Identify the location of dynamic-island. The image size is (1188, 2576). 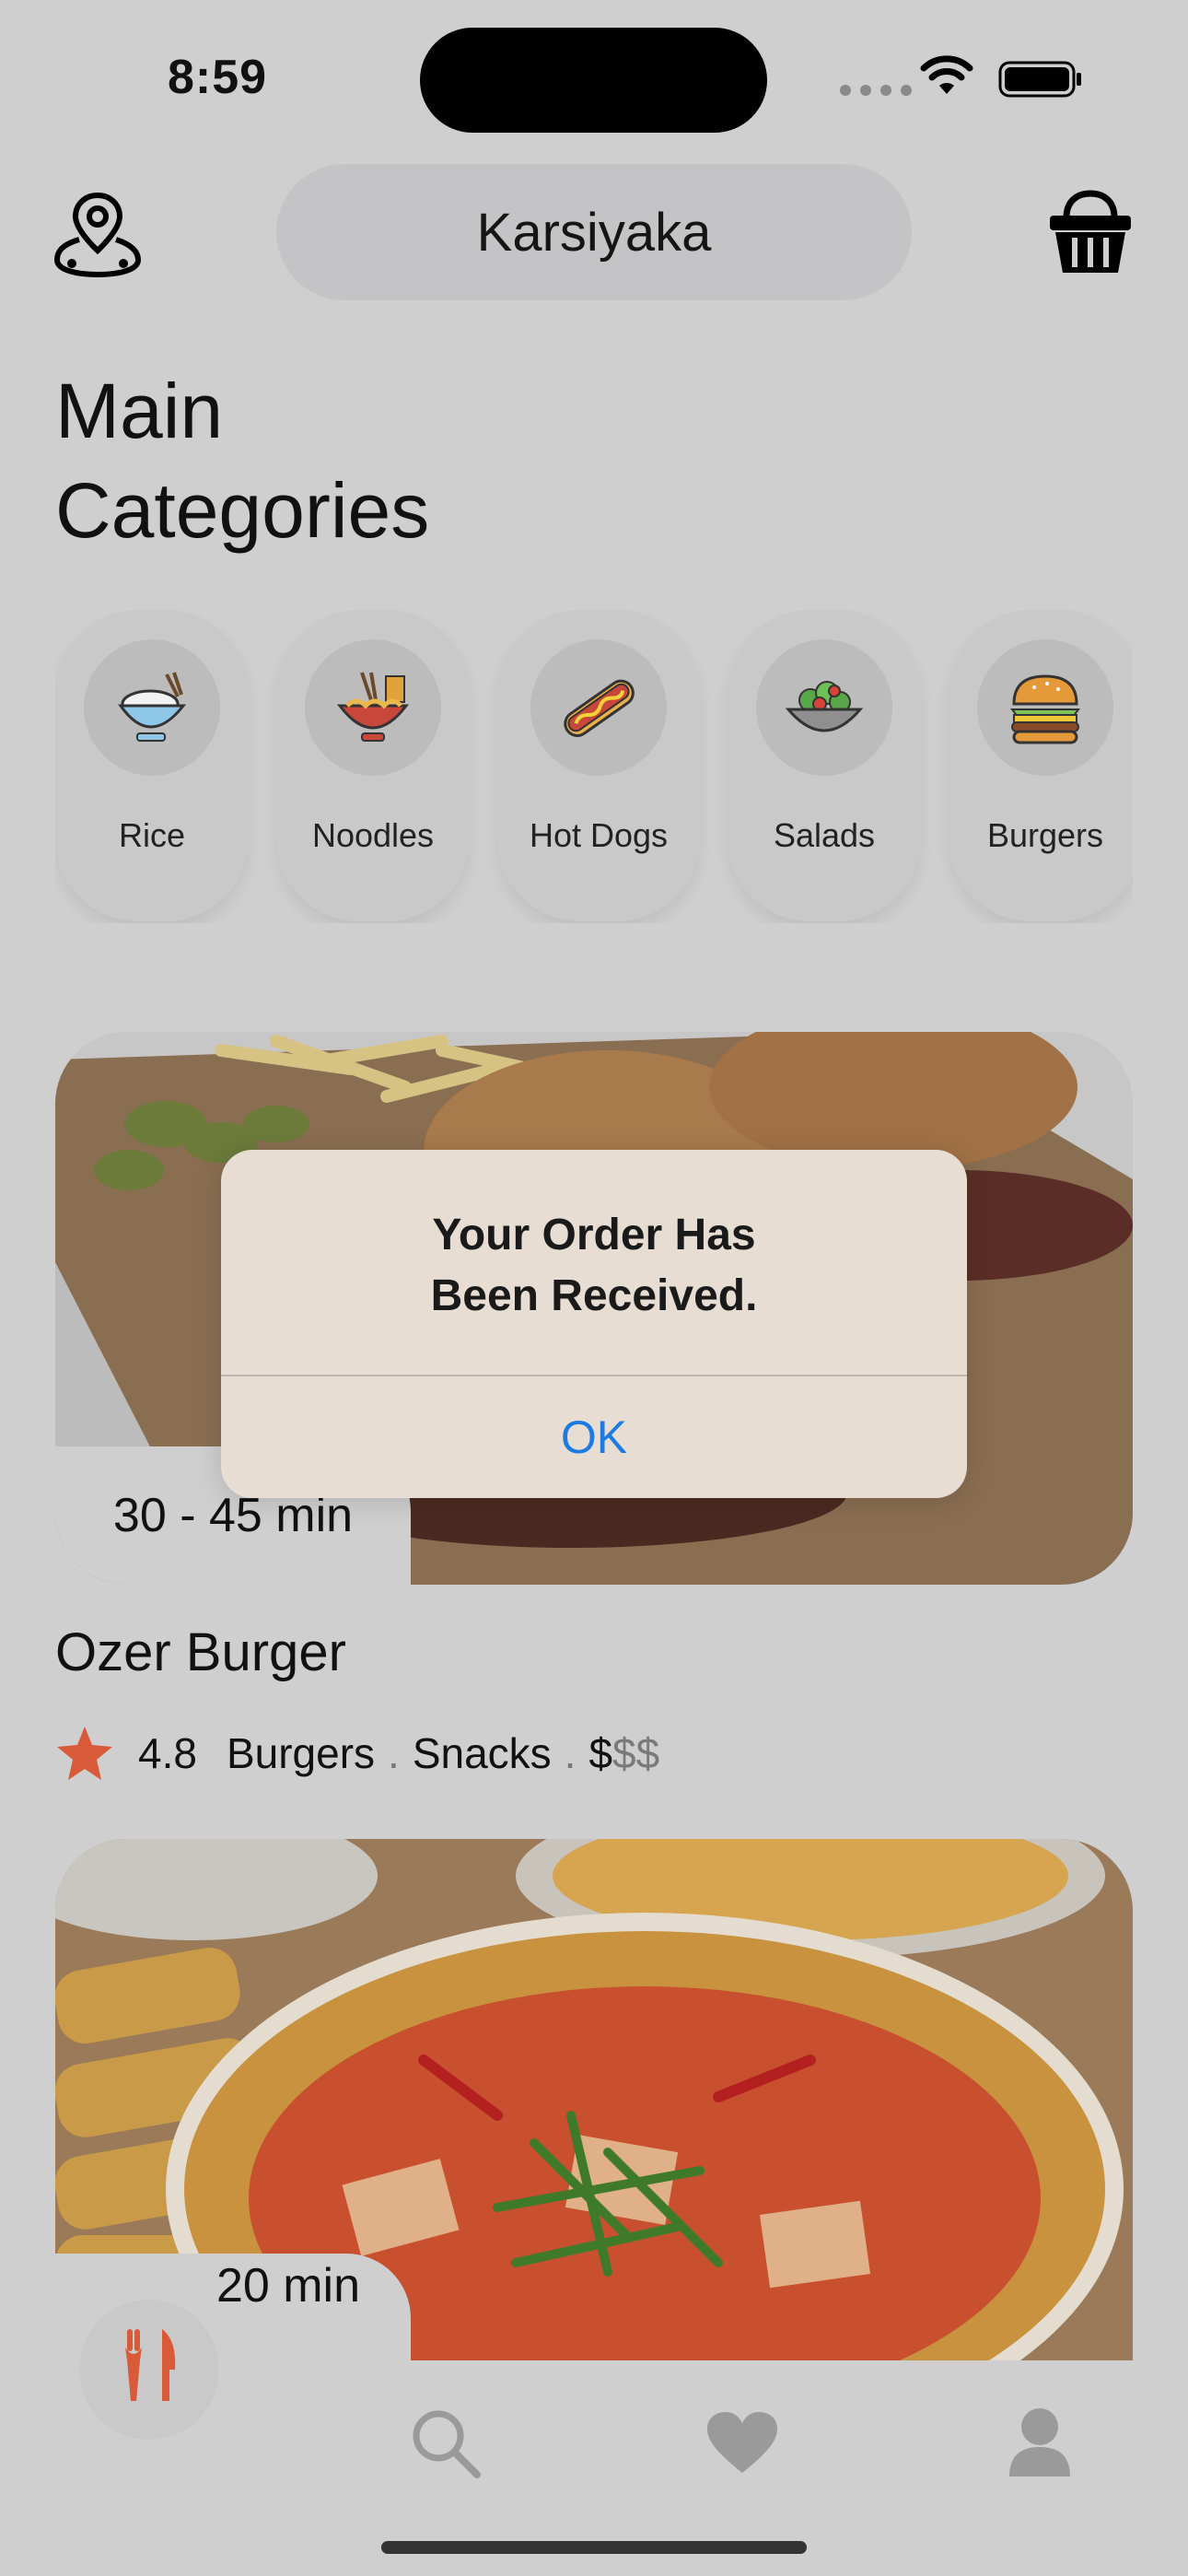
(593, 80).